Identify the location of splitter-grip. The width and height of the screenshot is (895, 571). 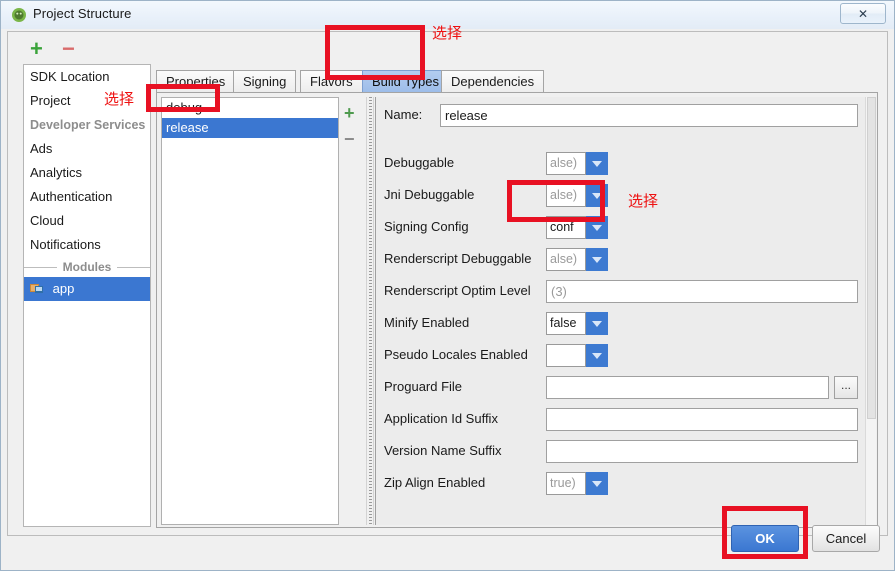
(370, 311).